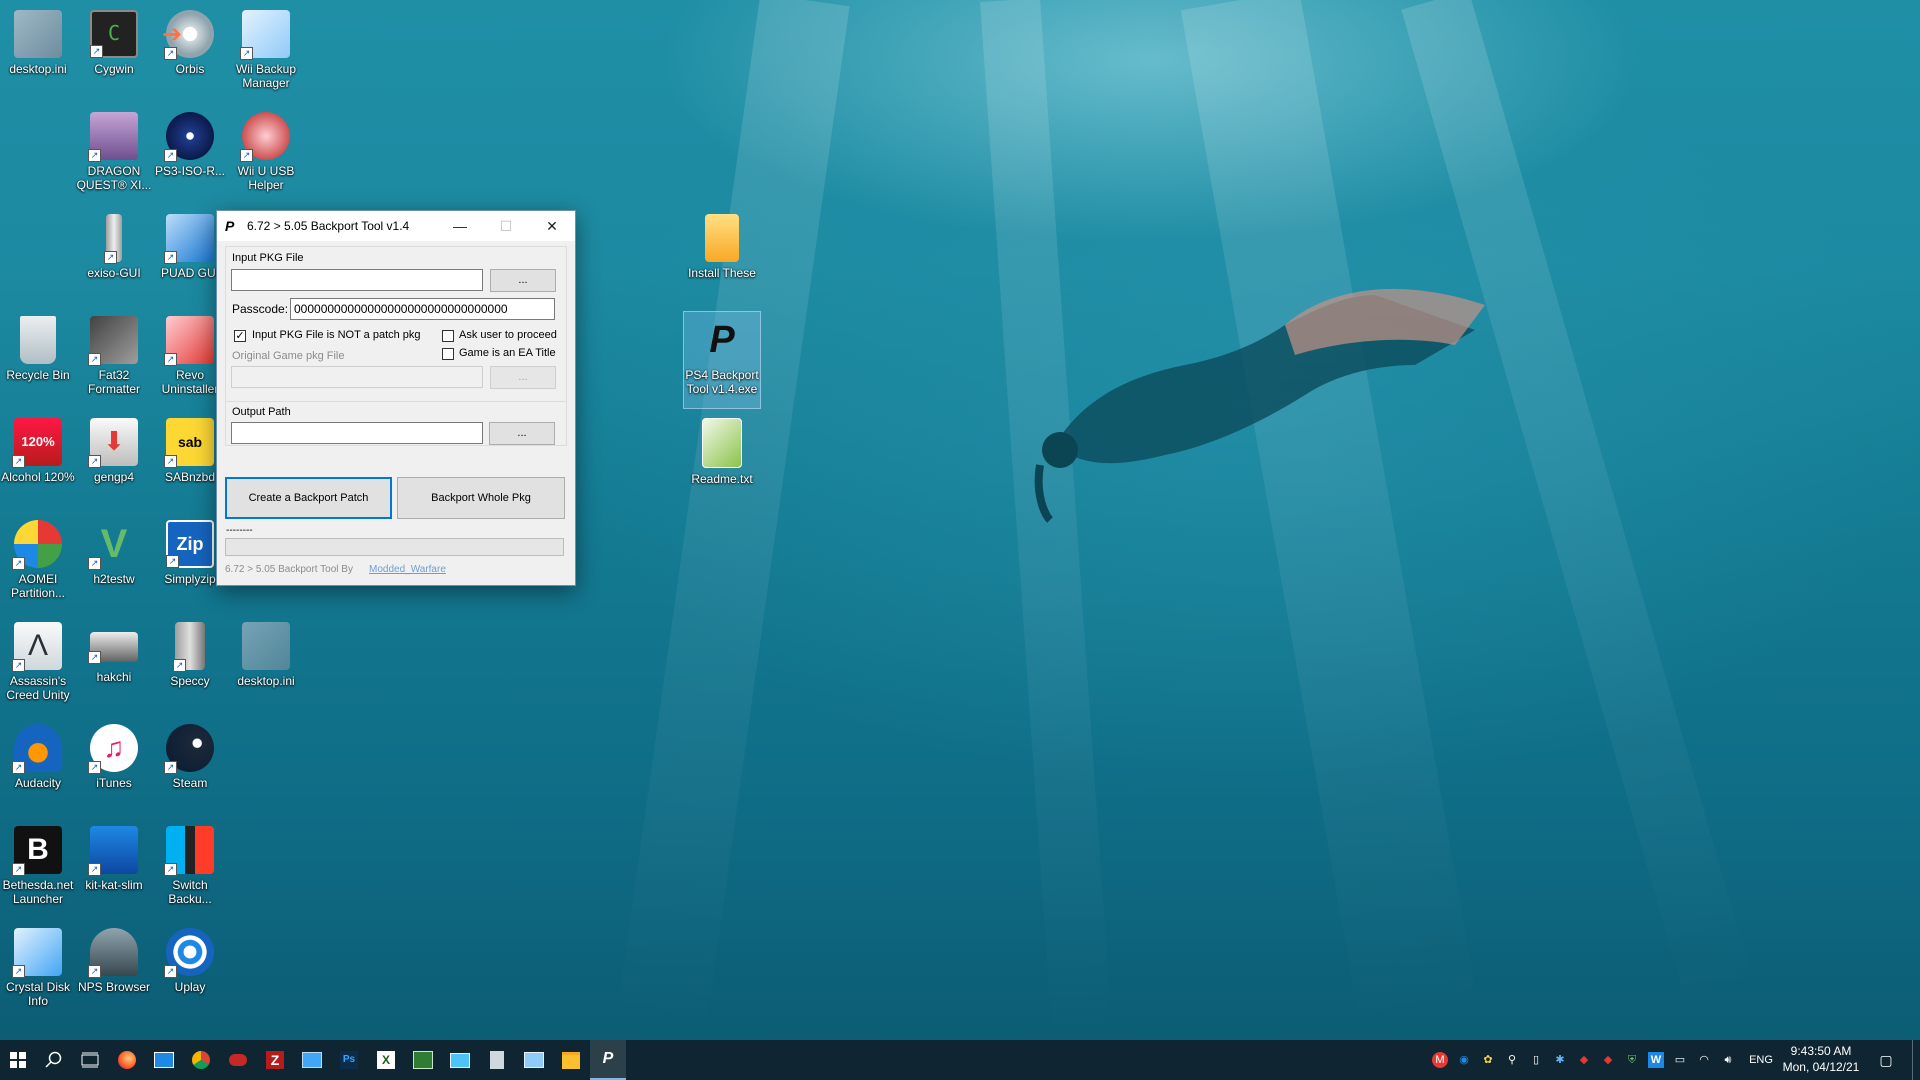  What do you see at coordinates (396, 401) in the screenshot?
I see `group-divider` at bounding box center [396, 401].